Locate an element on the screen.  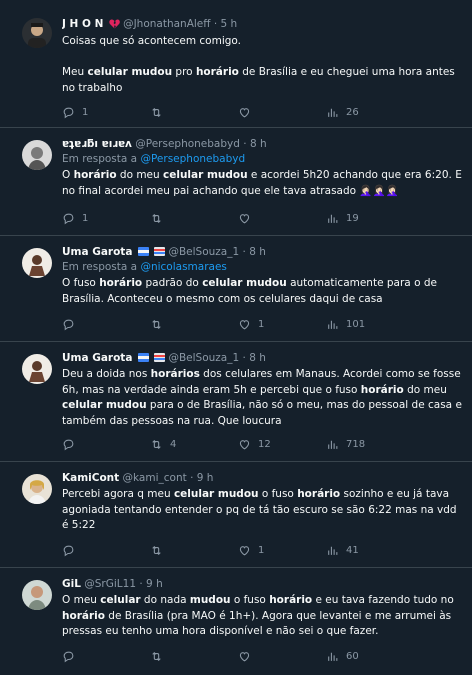
tweet-actions: 1 101 is located at coordinates (217, 324).